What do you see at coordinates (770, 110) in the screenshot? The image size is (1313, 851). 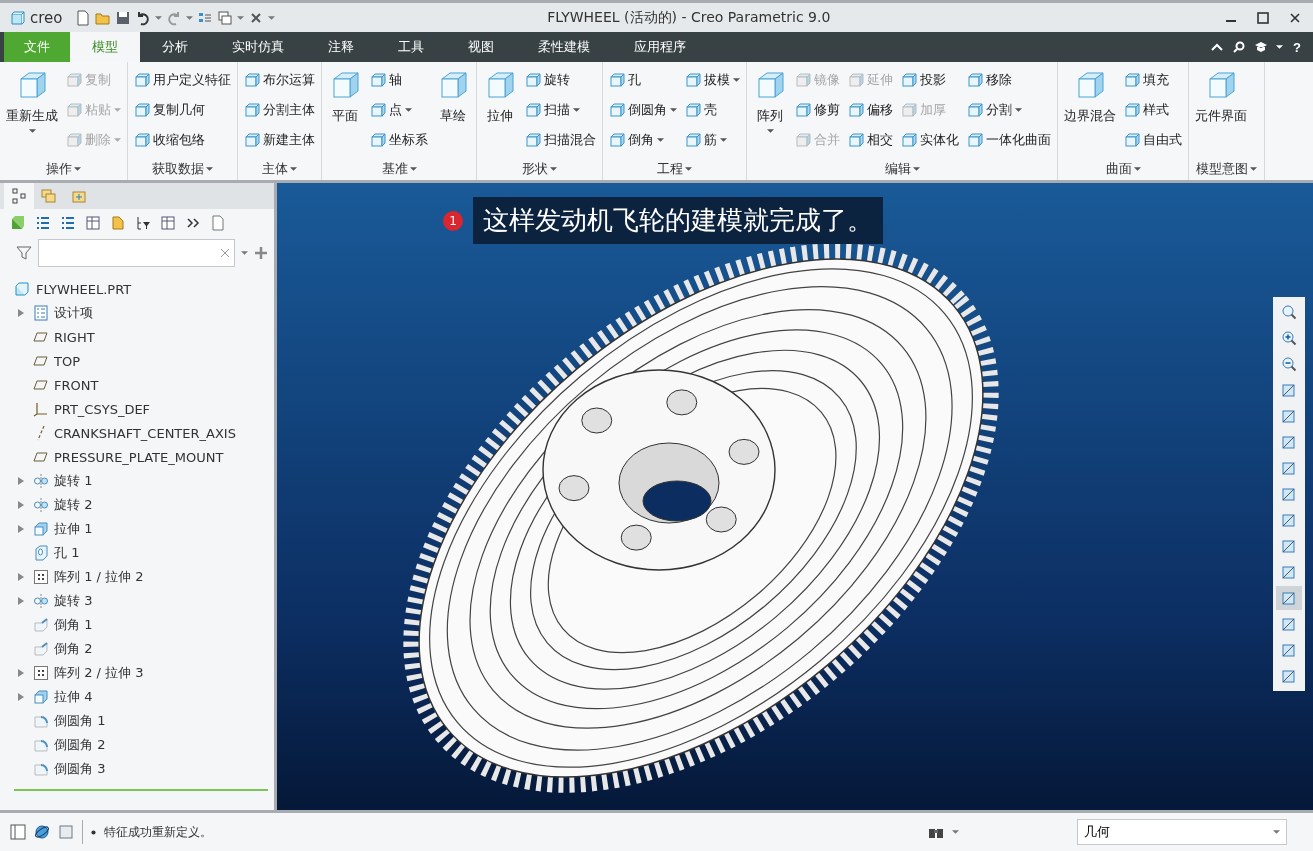 I see `ribbon-button: 阵列` at bounding box center [770, 110].